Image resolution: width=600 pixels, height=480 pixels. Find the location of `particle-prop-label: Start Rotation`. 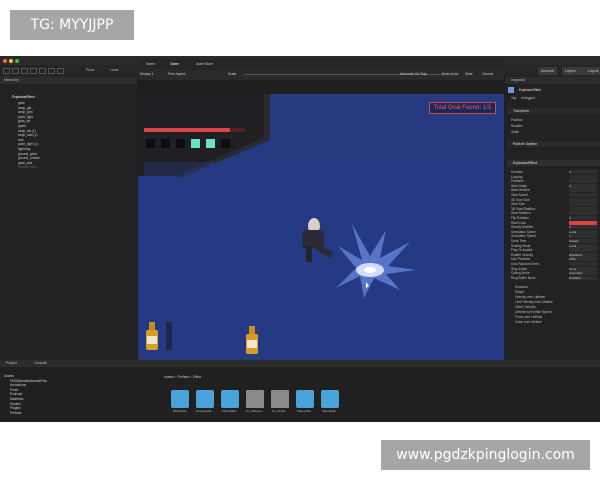

particle-prop-label: Start Rotation is located at coordinates (521, 213).